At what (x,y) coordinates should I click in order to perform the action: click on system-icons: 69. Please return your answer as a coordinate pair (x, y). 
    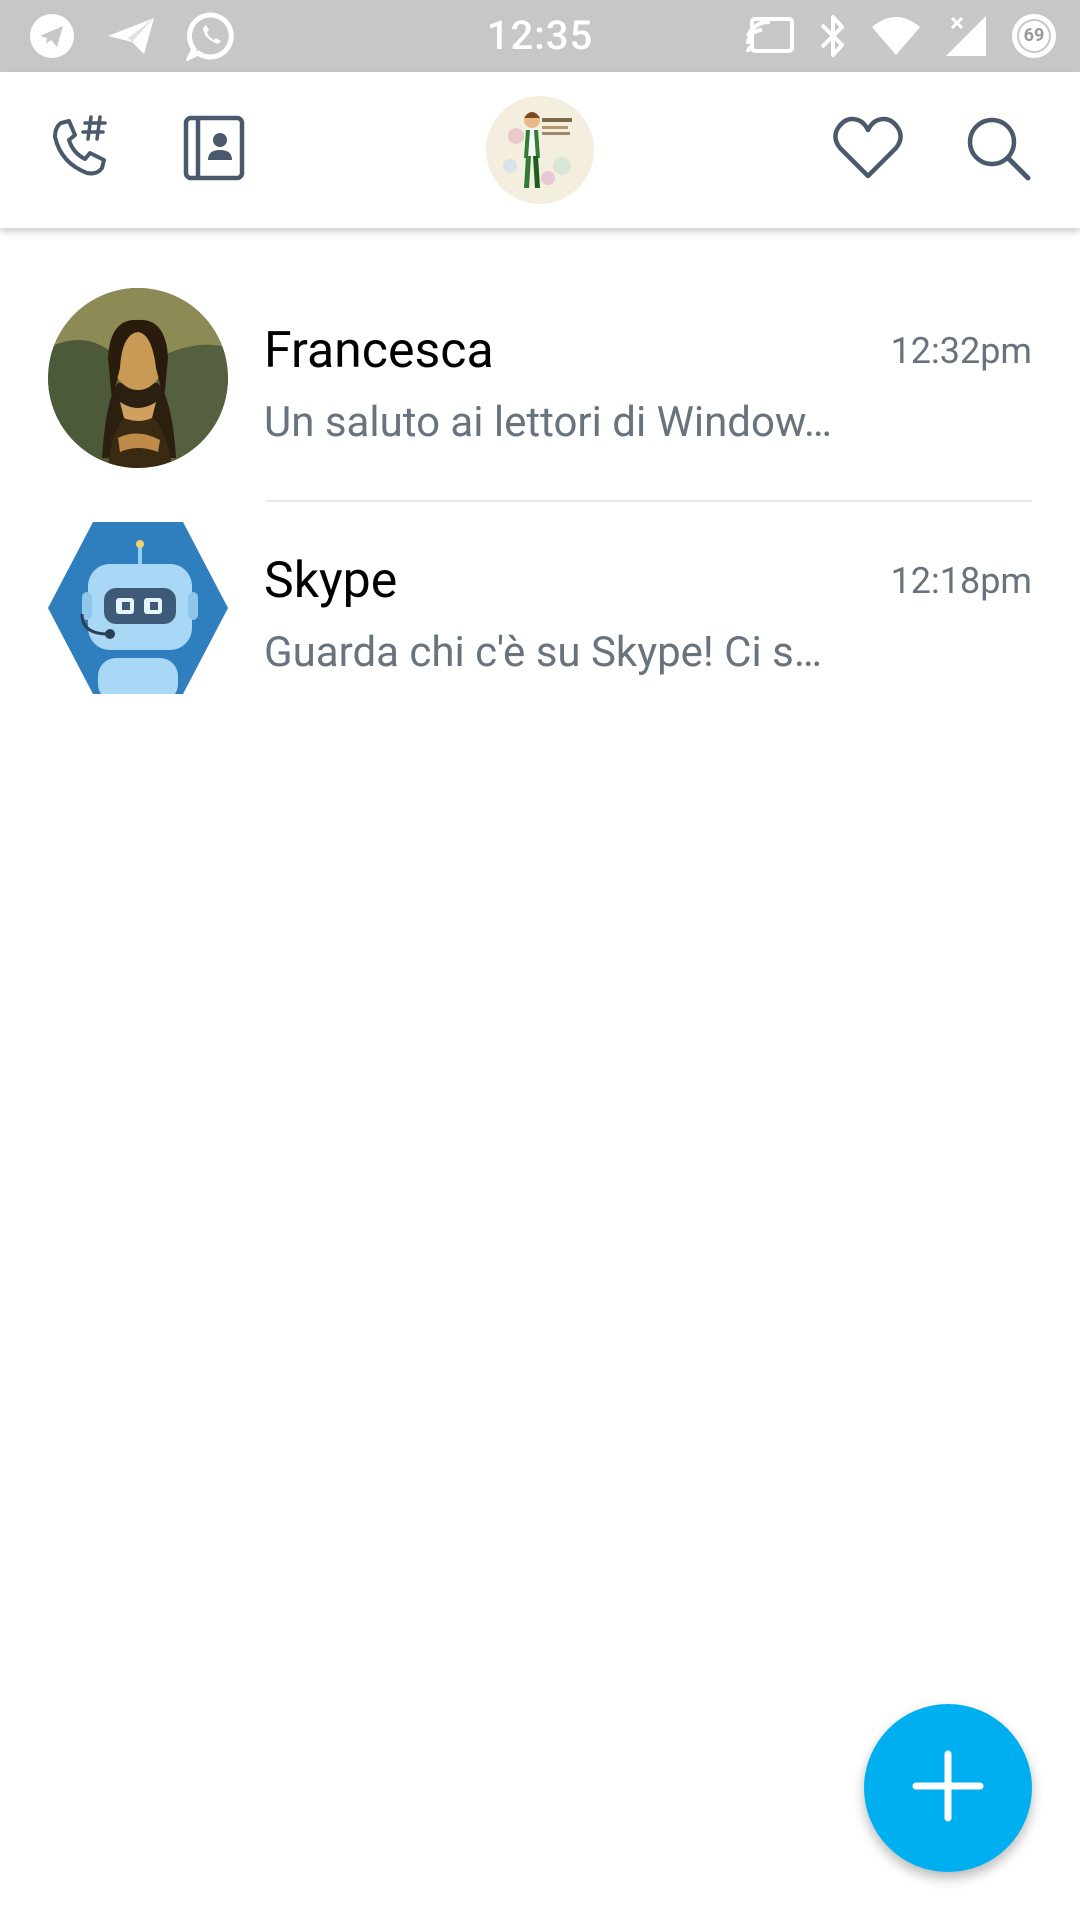
    Looking at the image, I should click on (902, 36).